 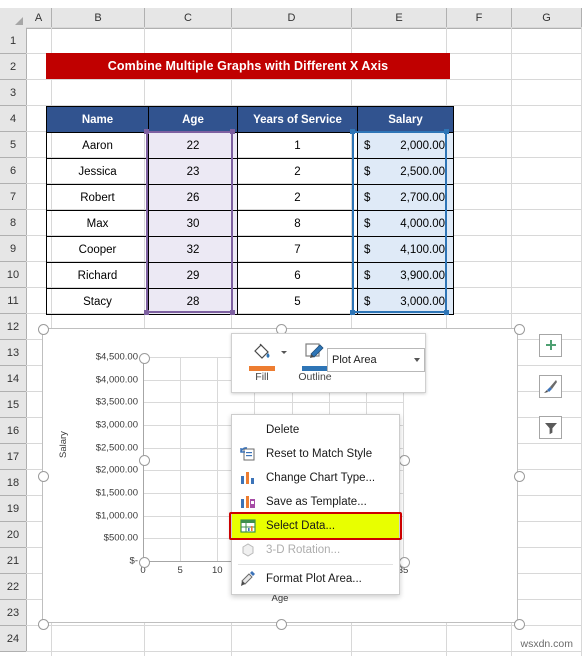 What do you see at coordinates (13, 275) in the screenshot?
I see `row-header-10: 10` at bounding box center [13, 275].